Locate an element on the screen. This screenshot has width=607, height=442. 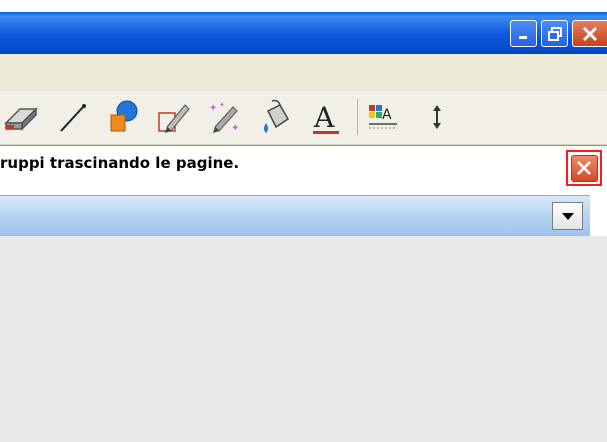
shapes-icon is located at coordinates (124, 116).